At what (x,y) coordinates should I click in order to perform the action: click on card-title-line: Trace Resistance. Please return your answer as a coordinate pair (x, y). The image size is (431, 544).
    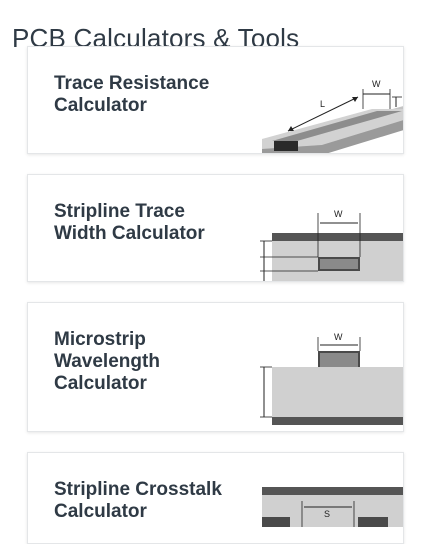
    Looking at the image, I should click on (132, 83).